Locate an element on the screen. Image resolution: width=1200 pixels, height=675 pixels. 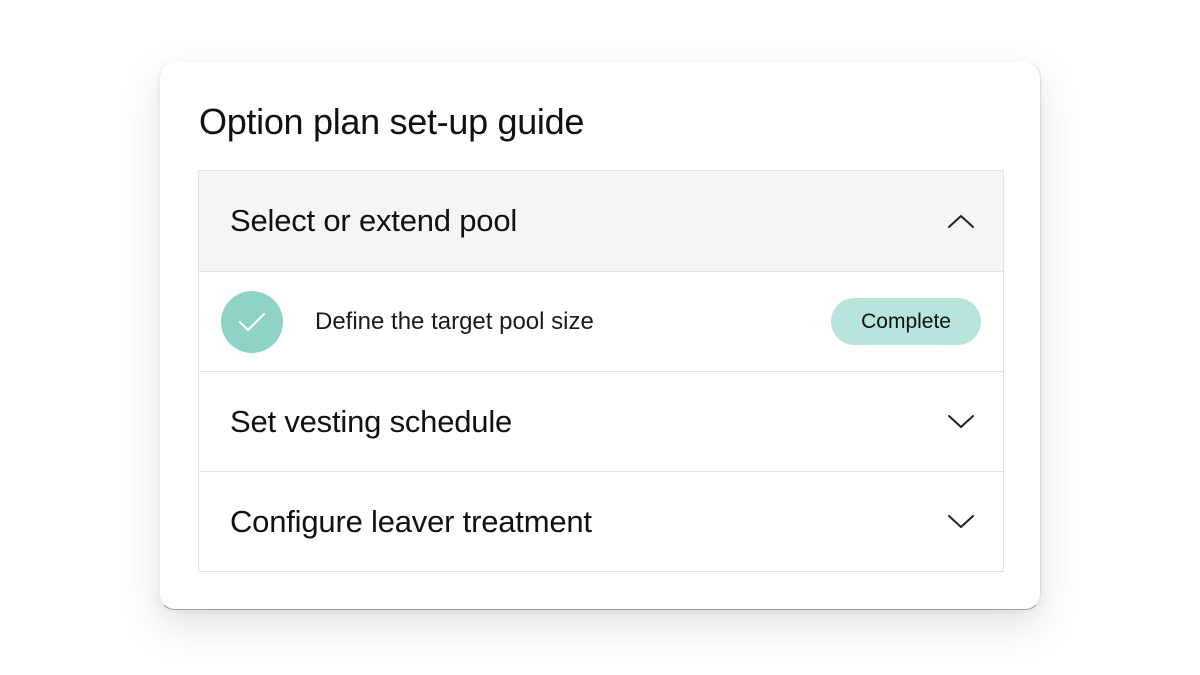
accordion-section-vesting: Set vesting schedule is located at coordinates (601, 421).